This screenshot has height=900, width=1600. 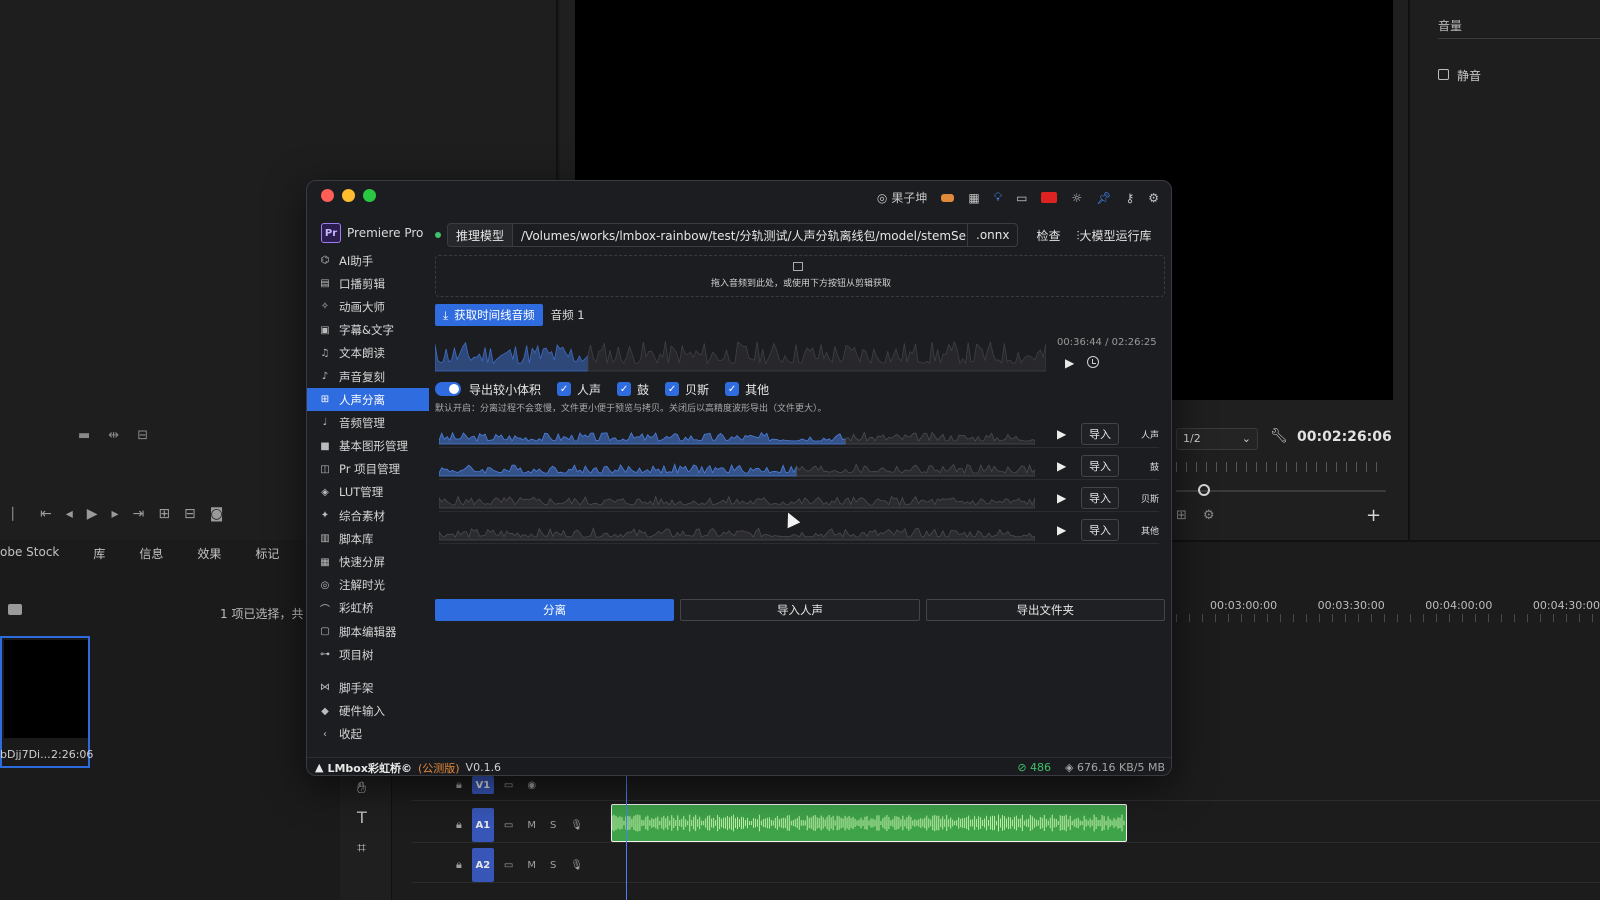 What do you see at coordinates (209, 555) in the screenshot?
I see `tab-effects: 效果` at bounding box center [209, 555].